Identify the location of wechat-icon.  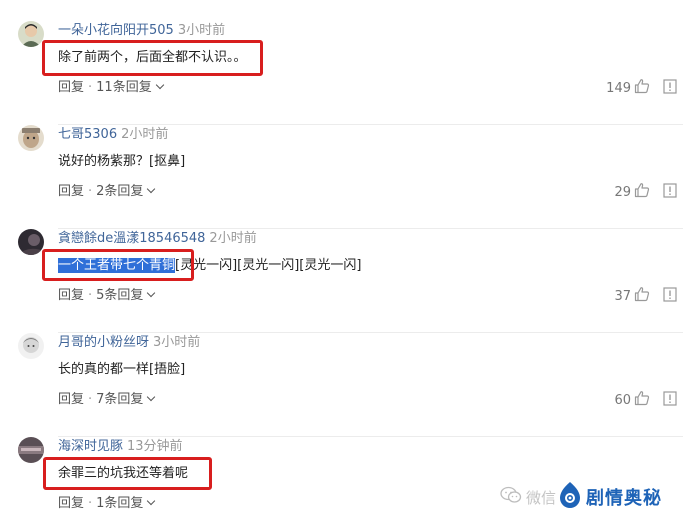
(511, 497).